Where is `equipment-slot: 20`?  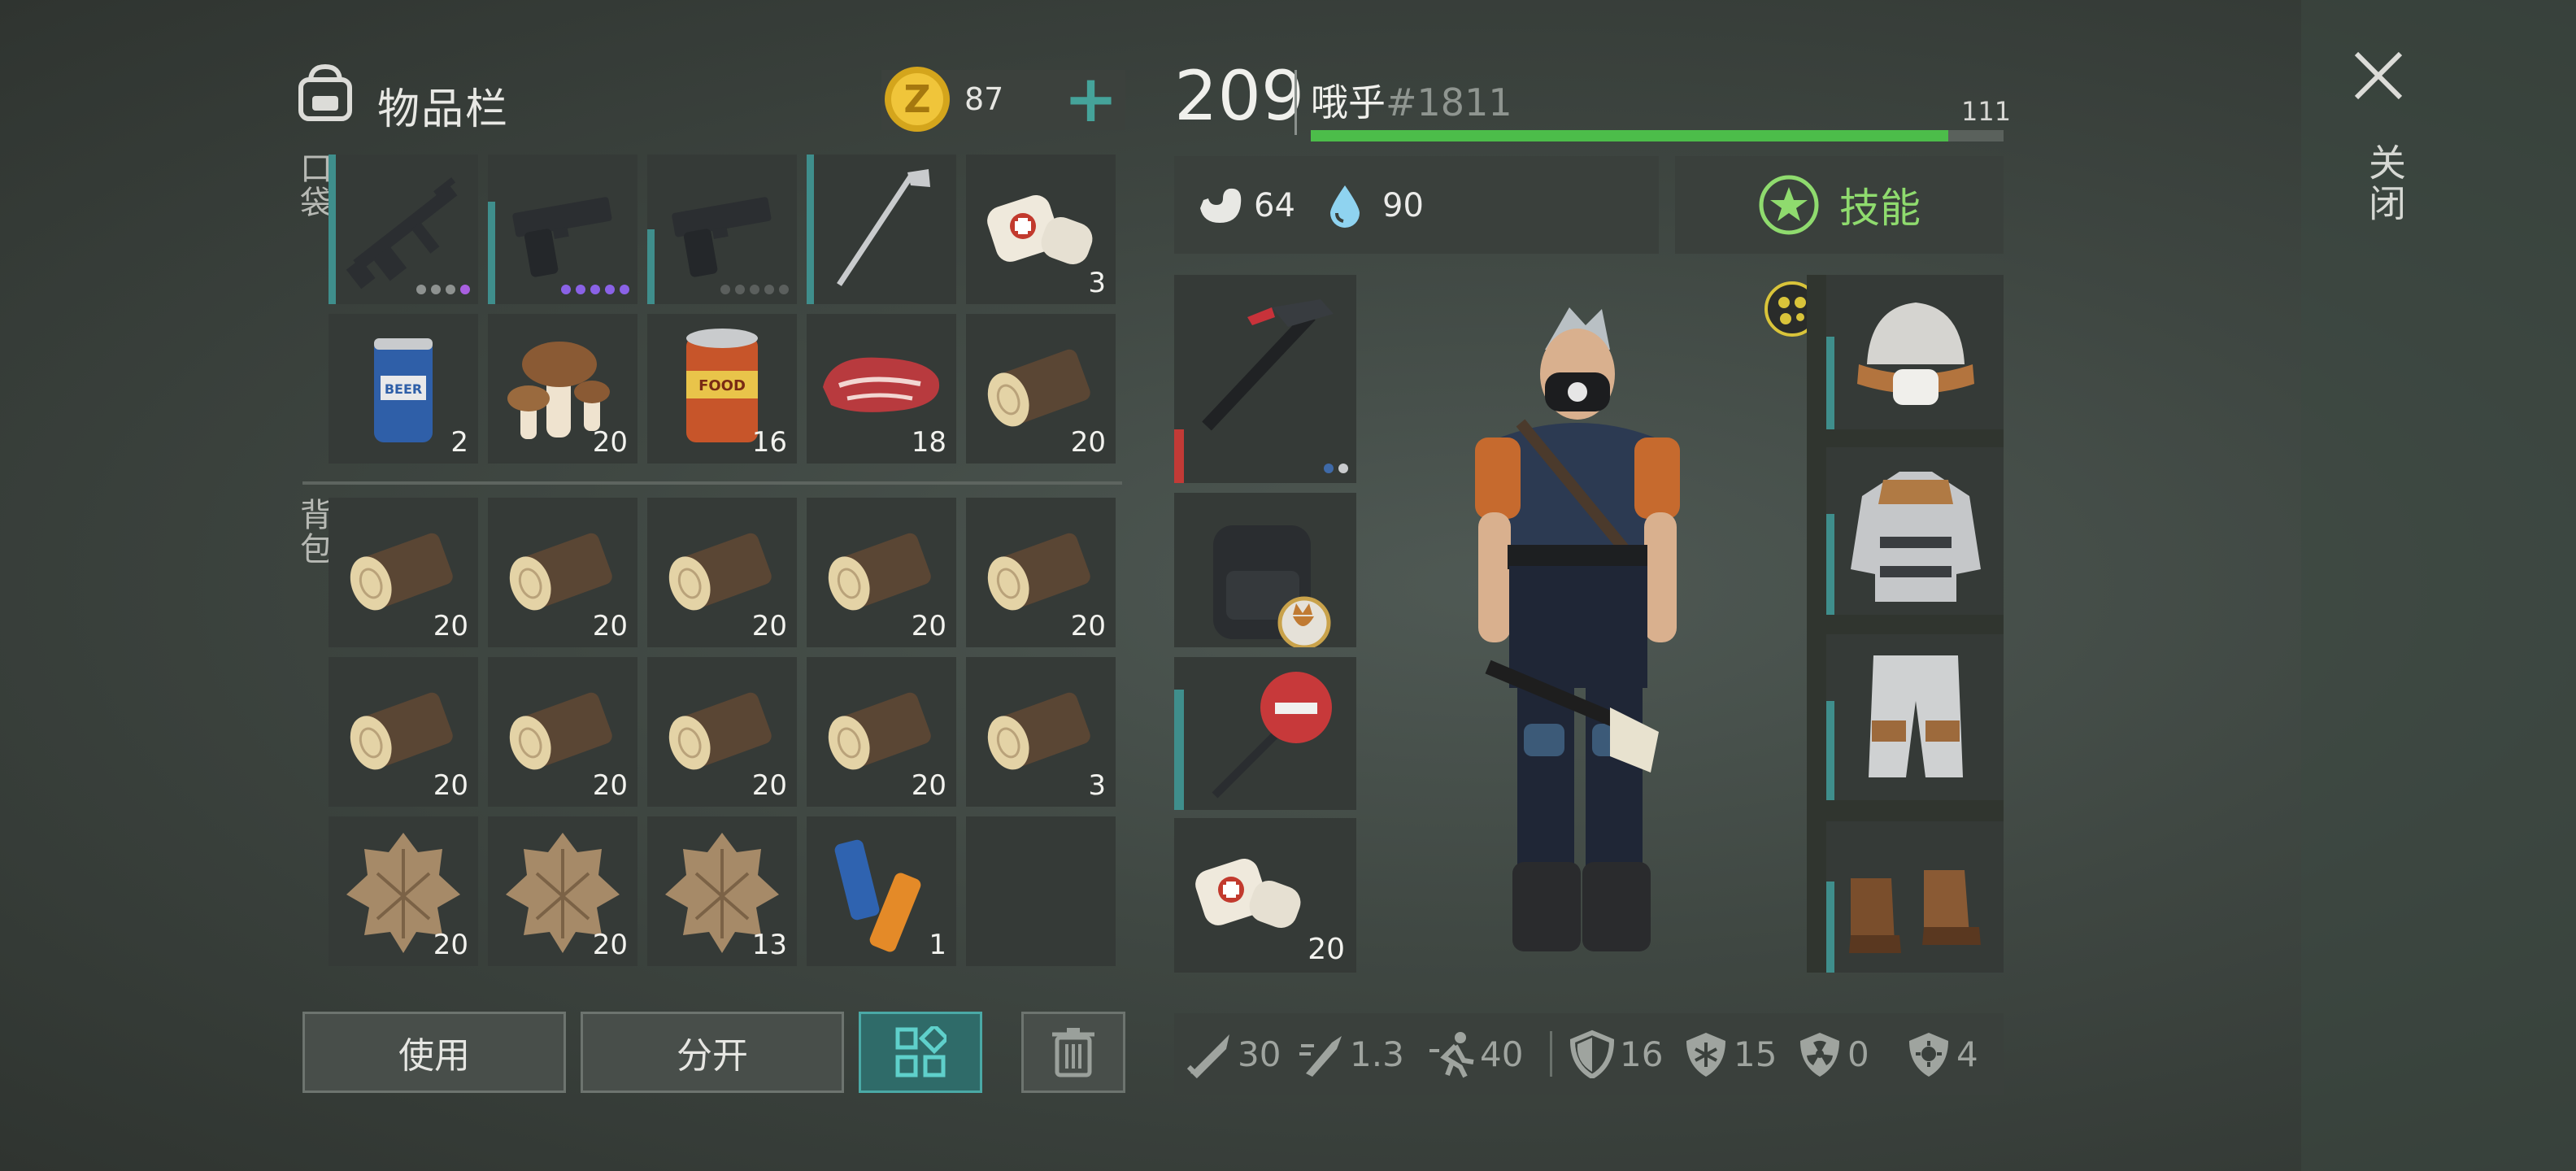 equipment-slot: 20 is located at coordinates (1265, 896).